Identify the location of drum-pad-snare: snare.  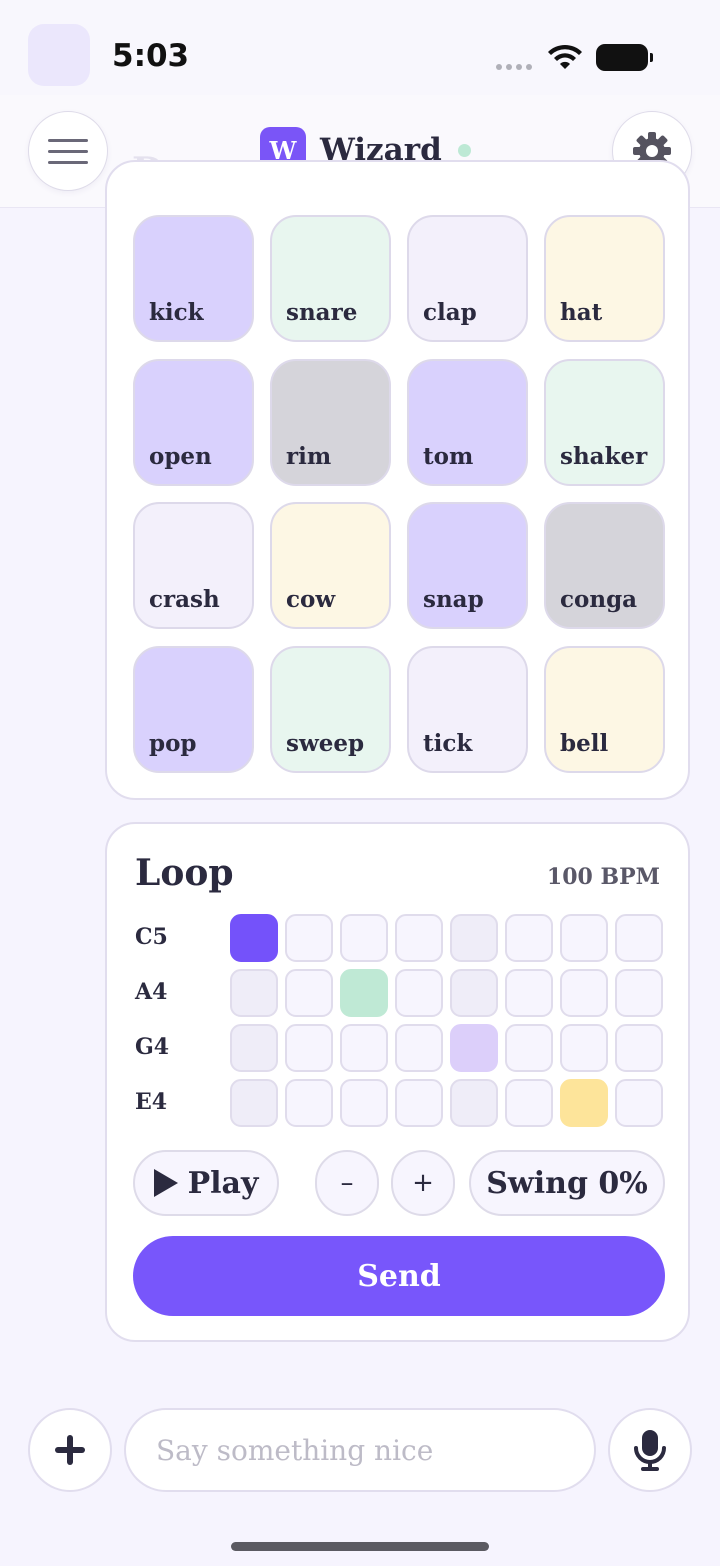
(330, 278).